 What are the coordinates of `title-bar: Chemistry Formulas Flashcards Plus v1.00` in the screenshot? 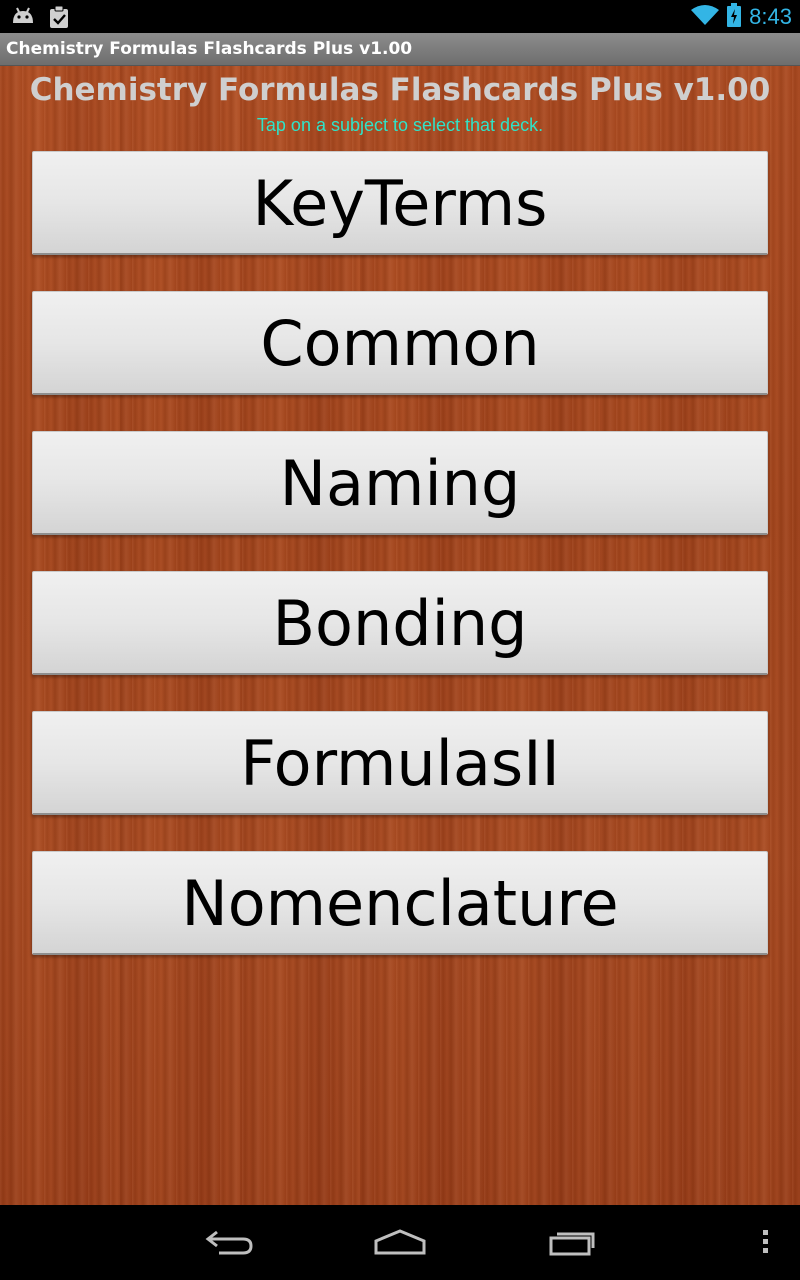 It's located at (400, 49).